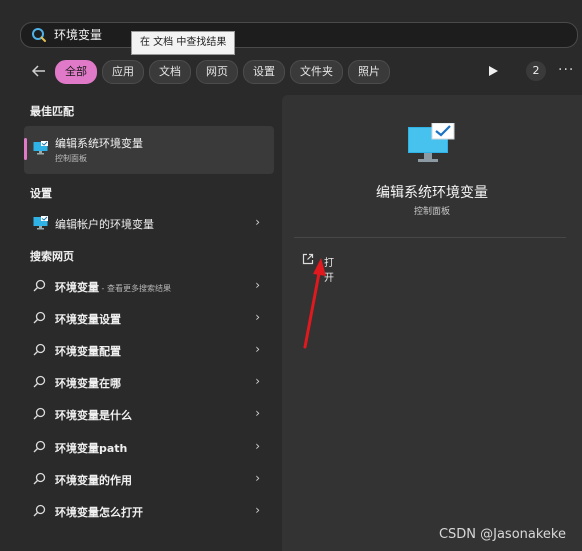 The height and width of the screenshot is (551, 582). What do you see at coordinates (149, 479) in the screenshot?
I see `web-result-item: 环境变量的作用 ›` at bounding box center [149, 479].